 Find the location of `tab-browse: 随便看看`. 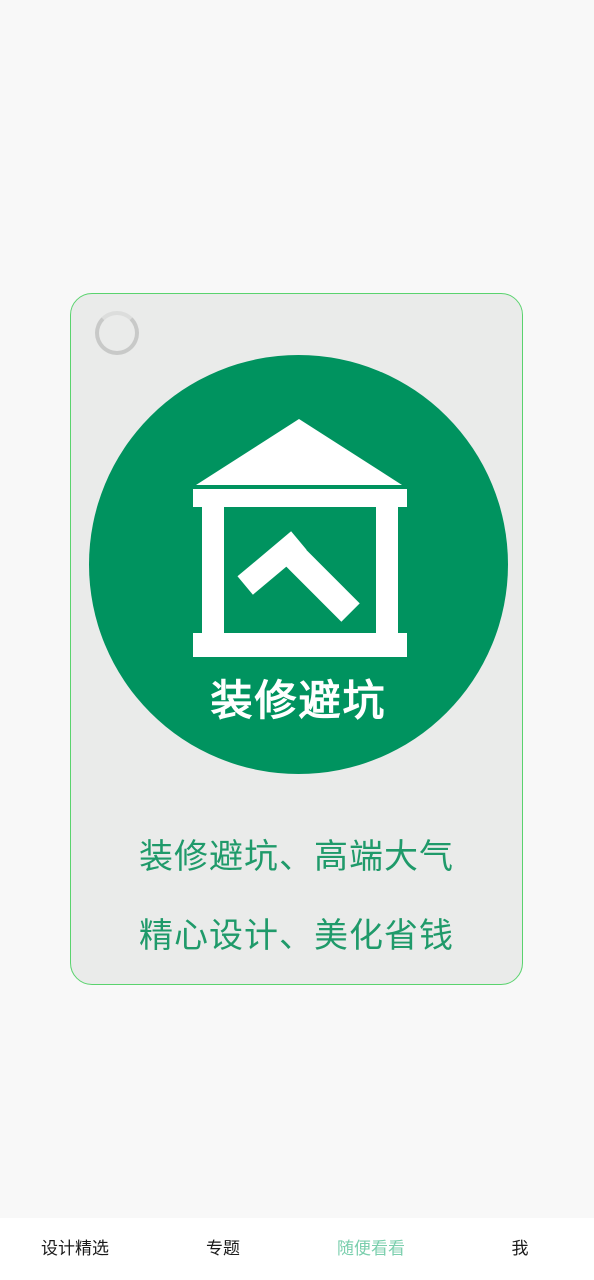

tab-browse: 随便看看 is located at coordinates (371, 1249).